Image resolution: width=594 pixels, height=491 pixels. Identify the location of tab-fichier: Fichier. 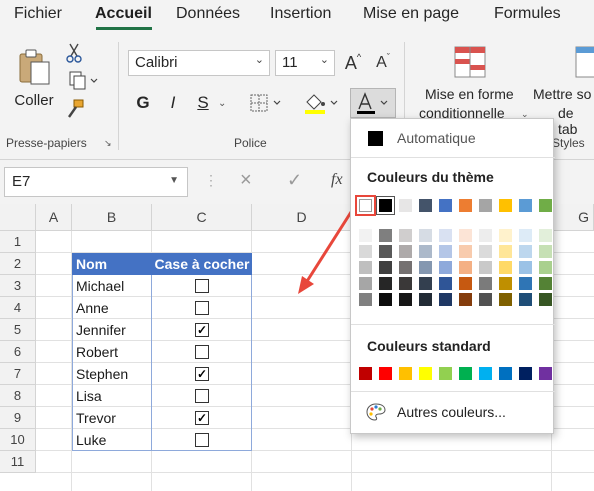
(38, 14).